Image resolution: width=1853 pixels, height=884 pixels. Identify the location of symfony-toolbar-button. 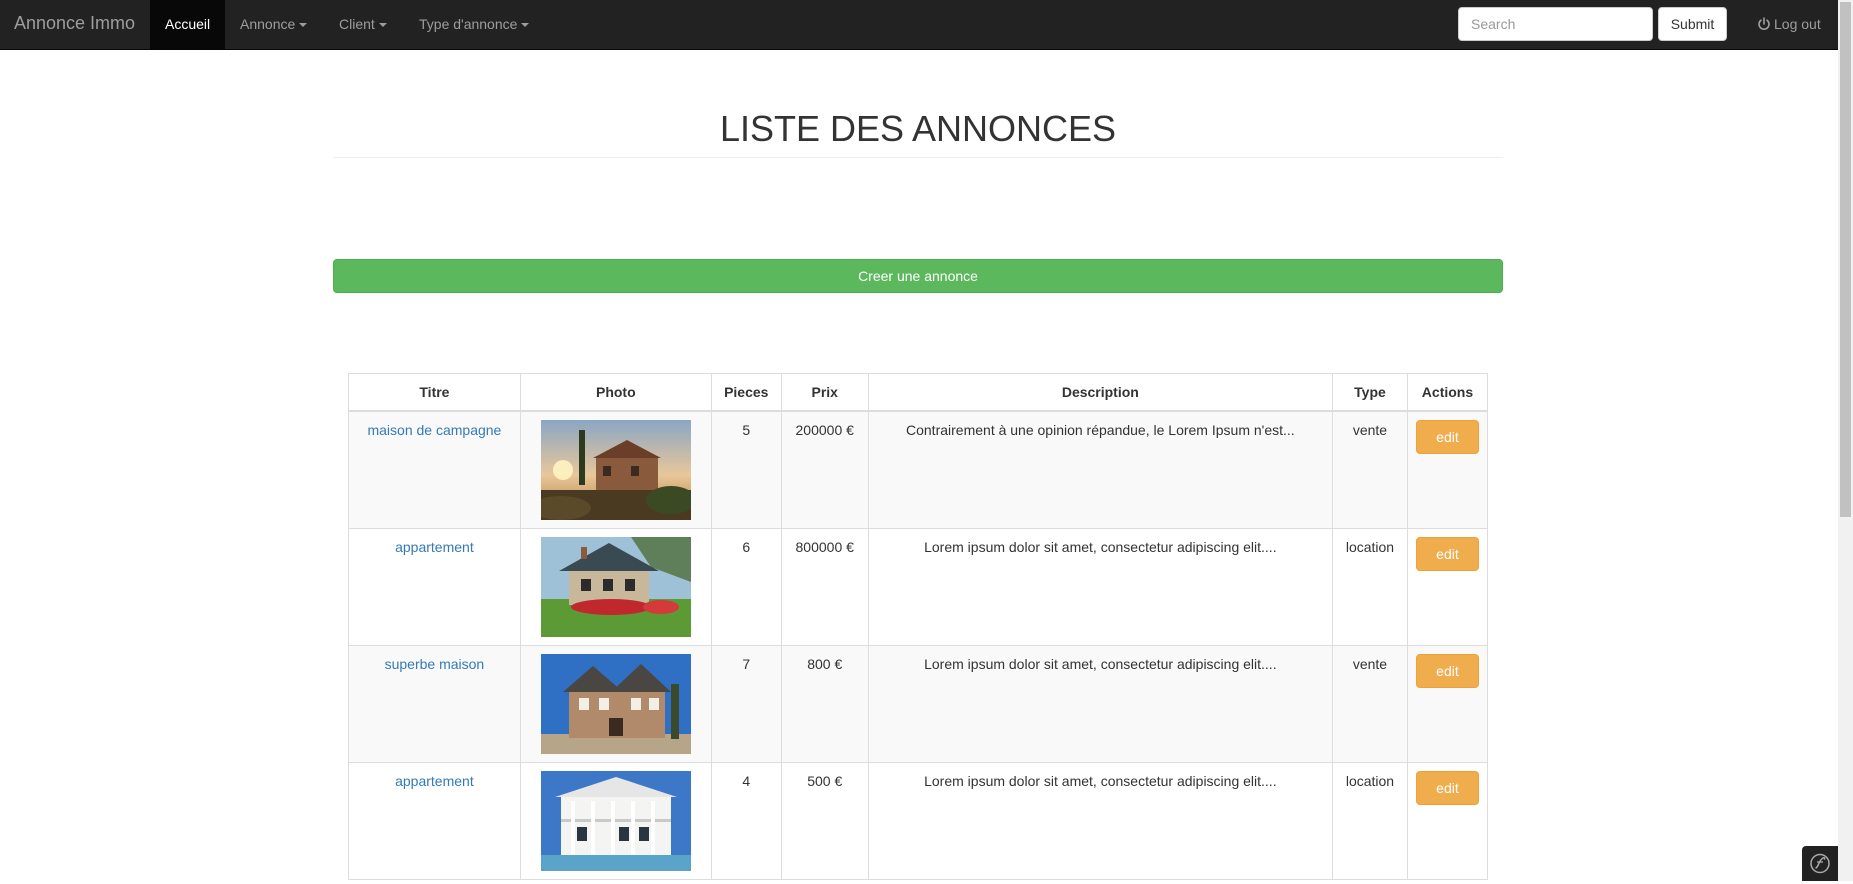
(1820, 863).